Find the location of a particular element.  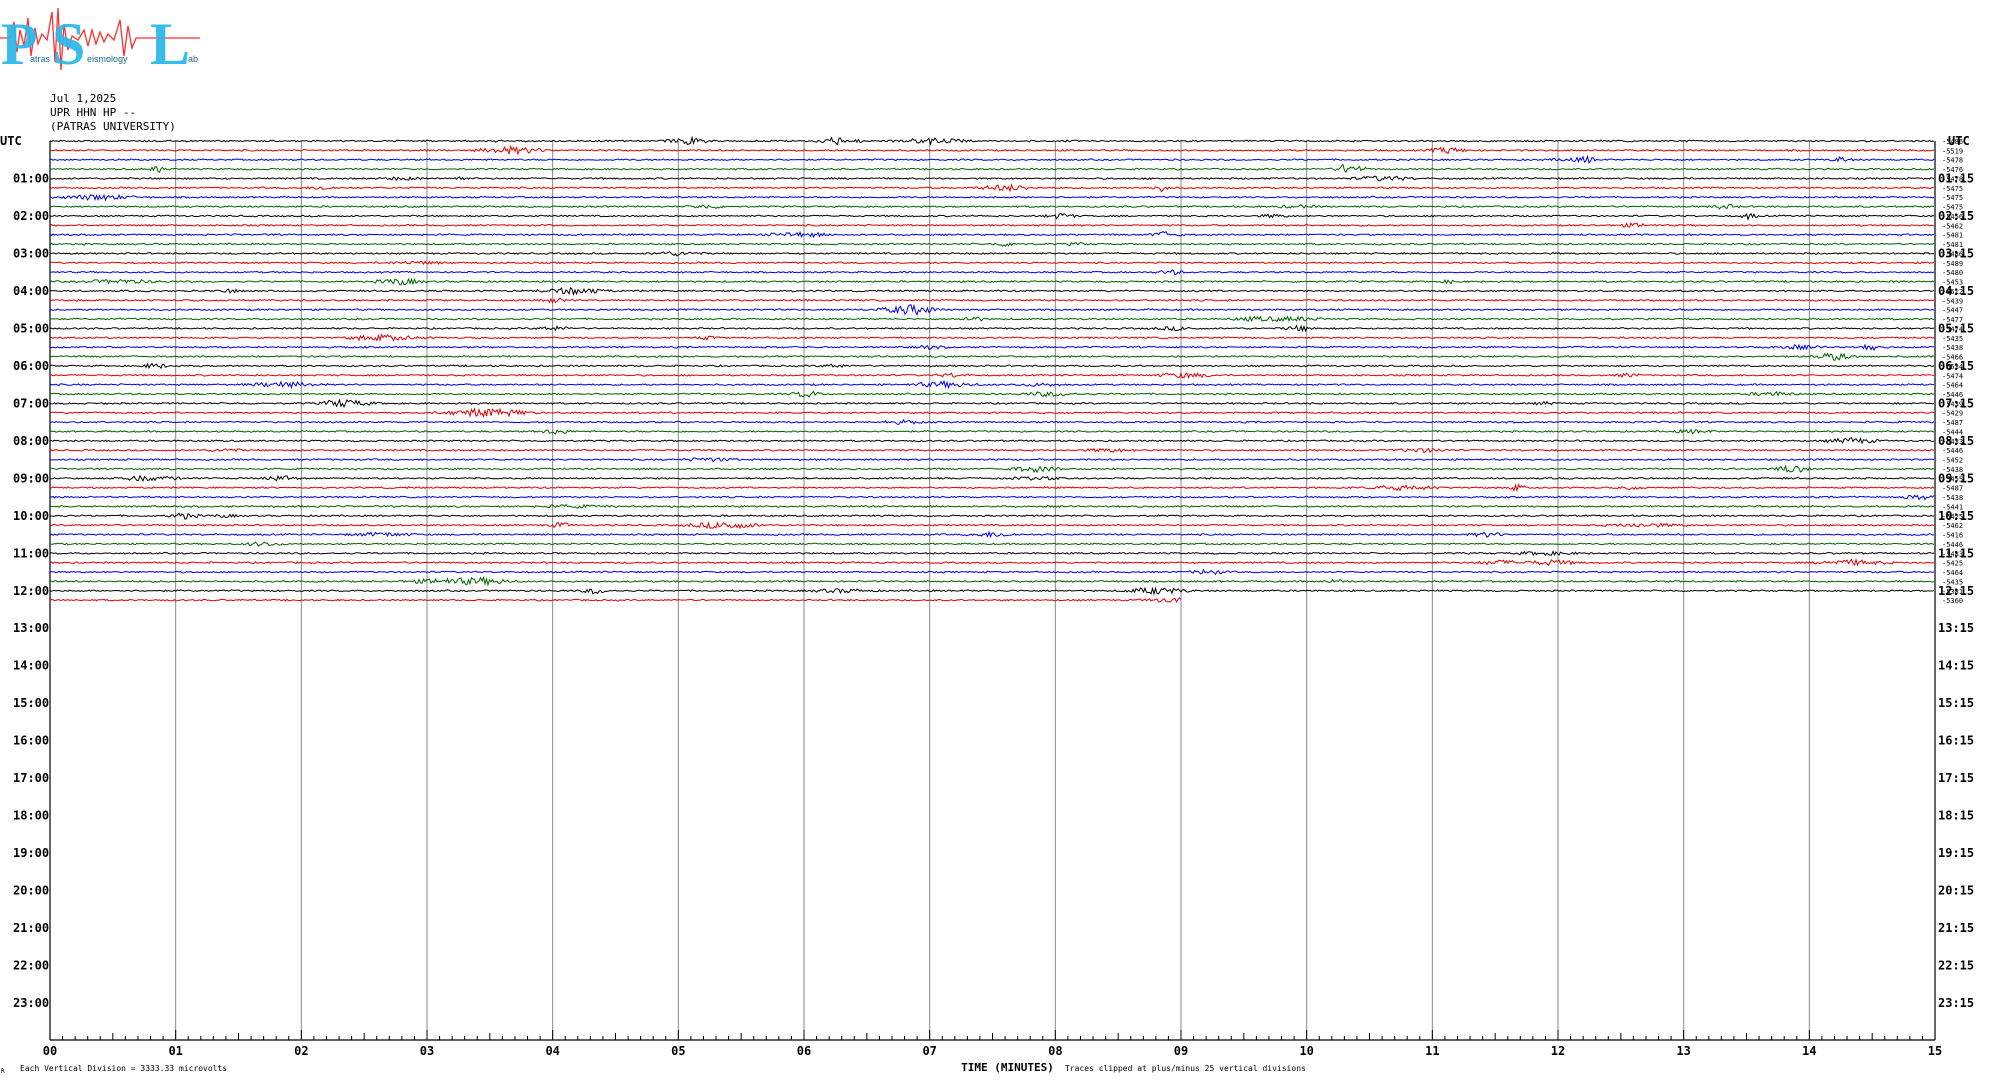

hour-label-left: 02:00 is located at coordinates (31, 216).